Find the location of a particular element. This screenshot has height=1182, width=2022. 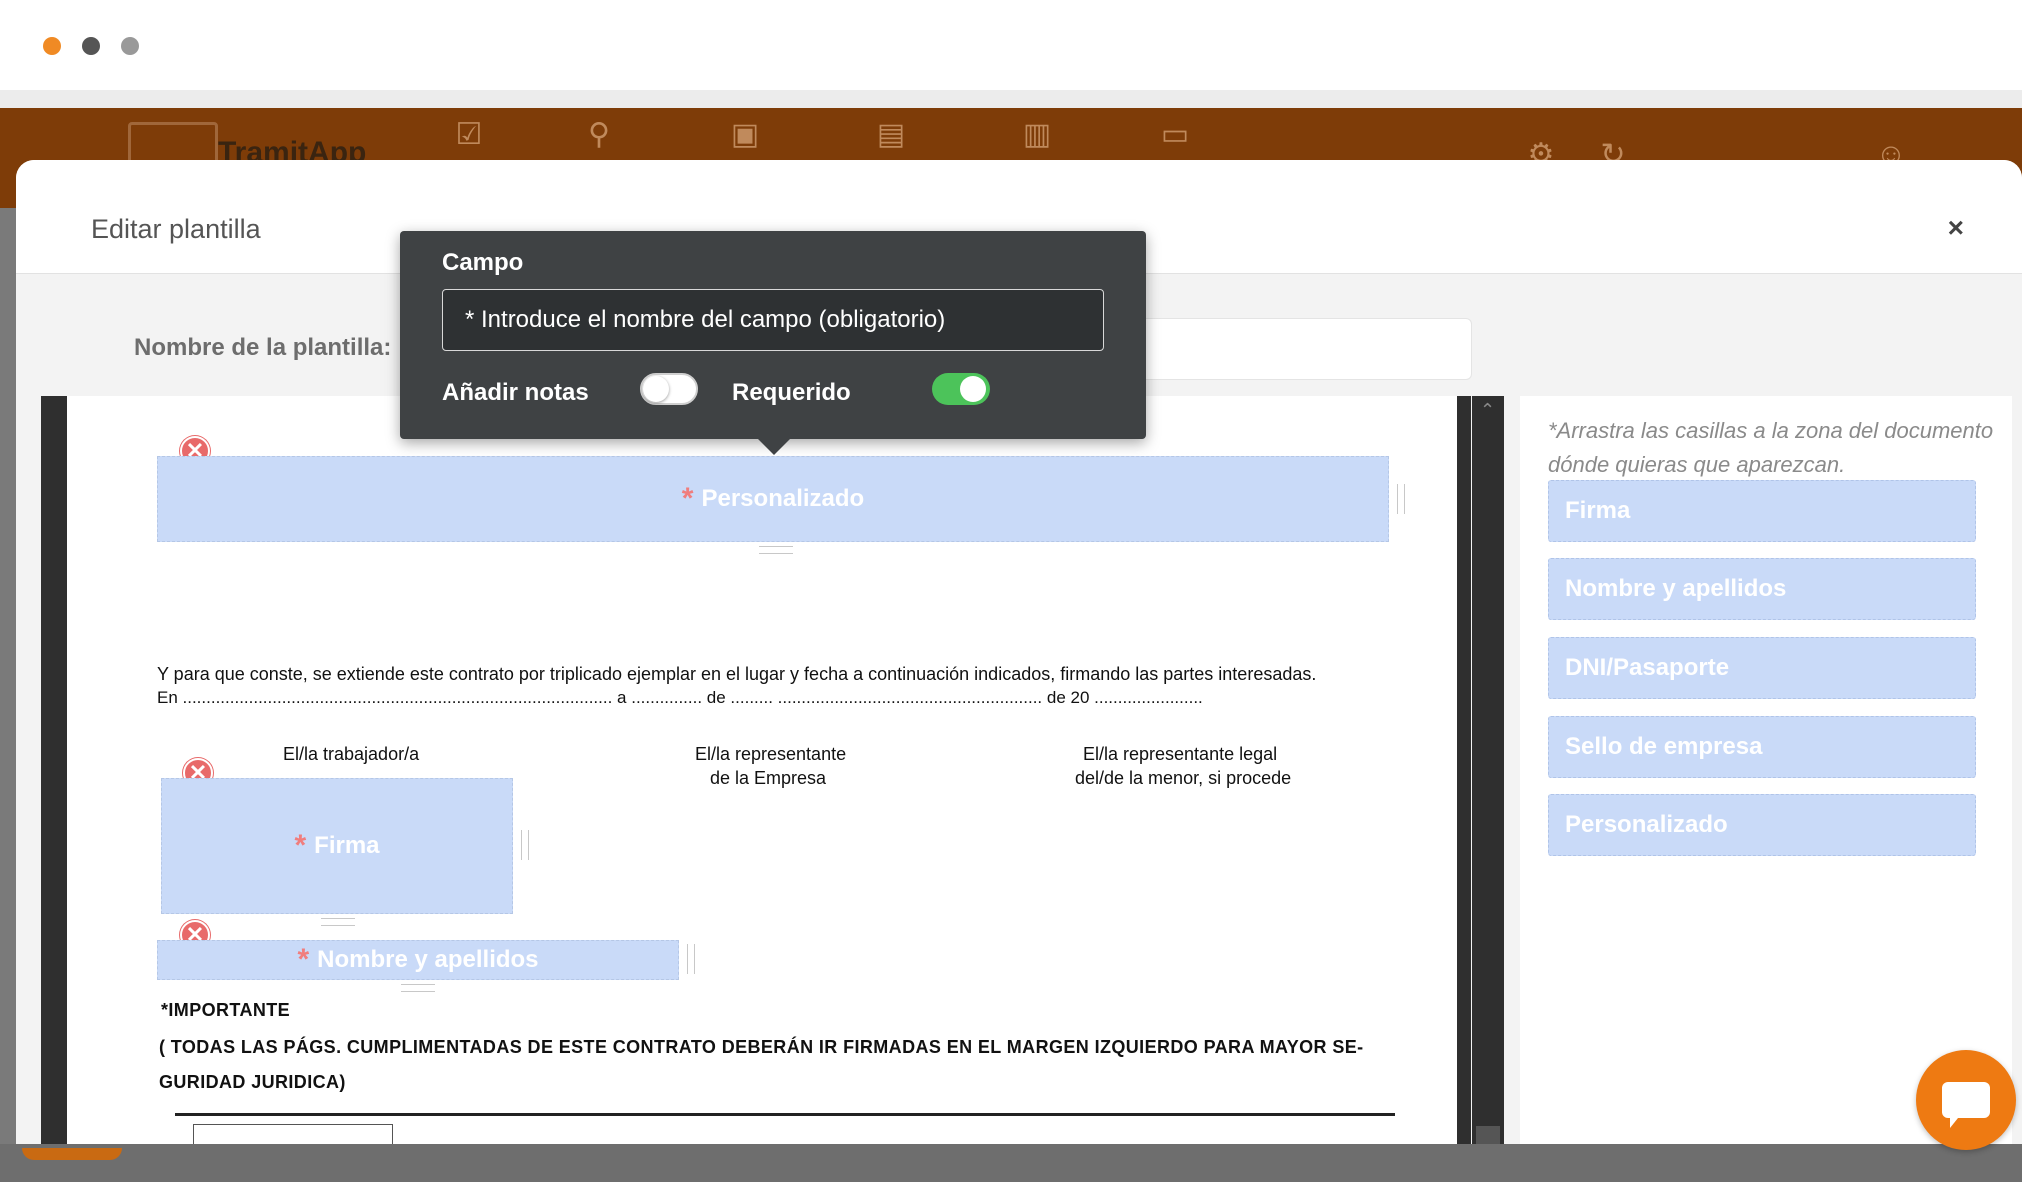

chat-button is located at coordinates (1966, 1100).